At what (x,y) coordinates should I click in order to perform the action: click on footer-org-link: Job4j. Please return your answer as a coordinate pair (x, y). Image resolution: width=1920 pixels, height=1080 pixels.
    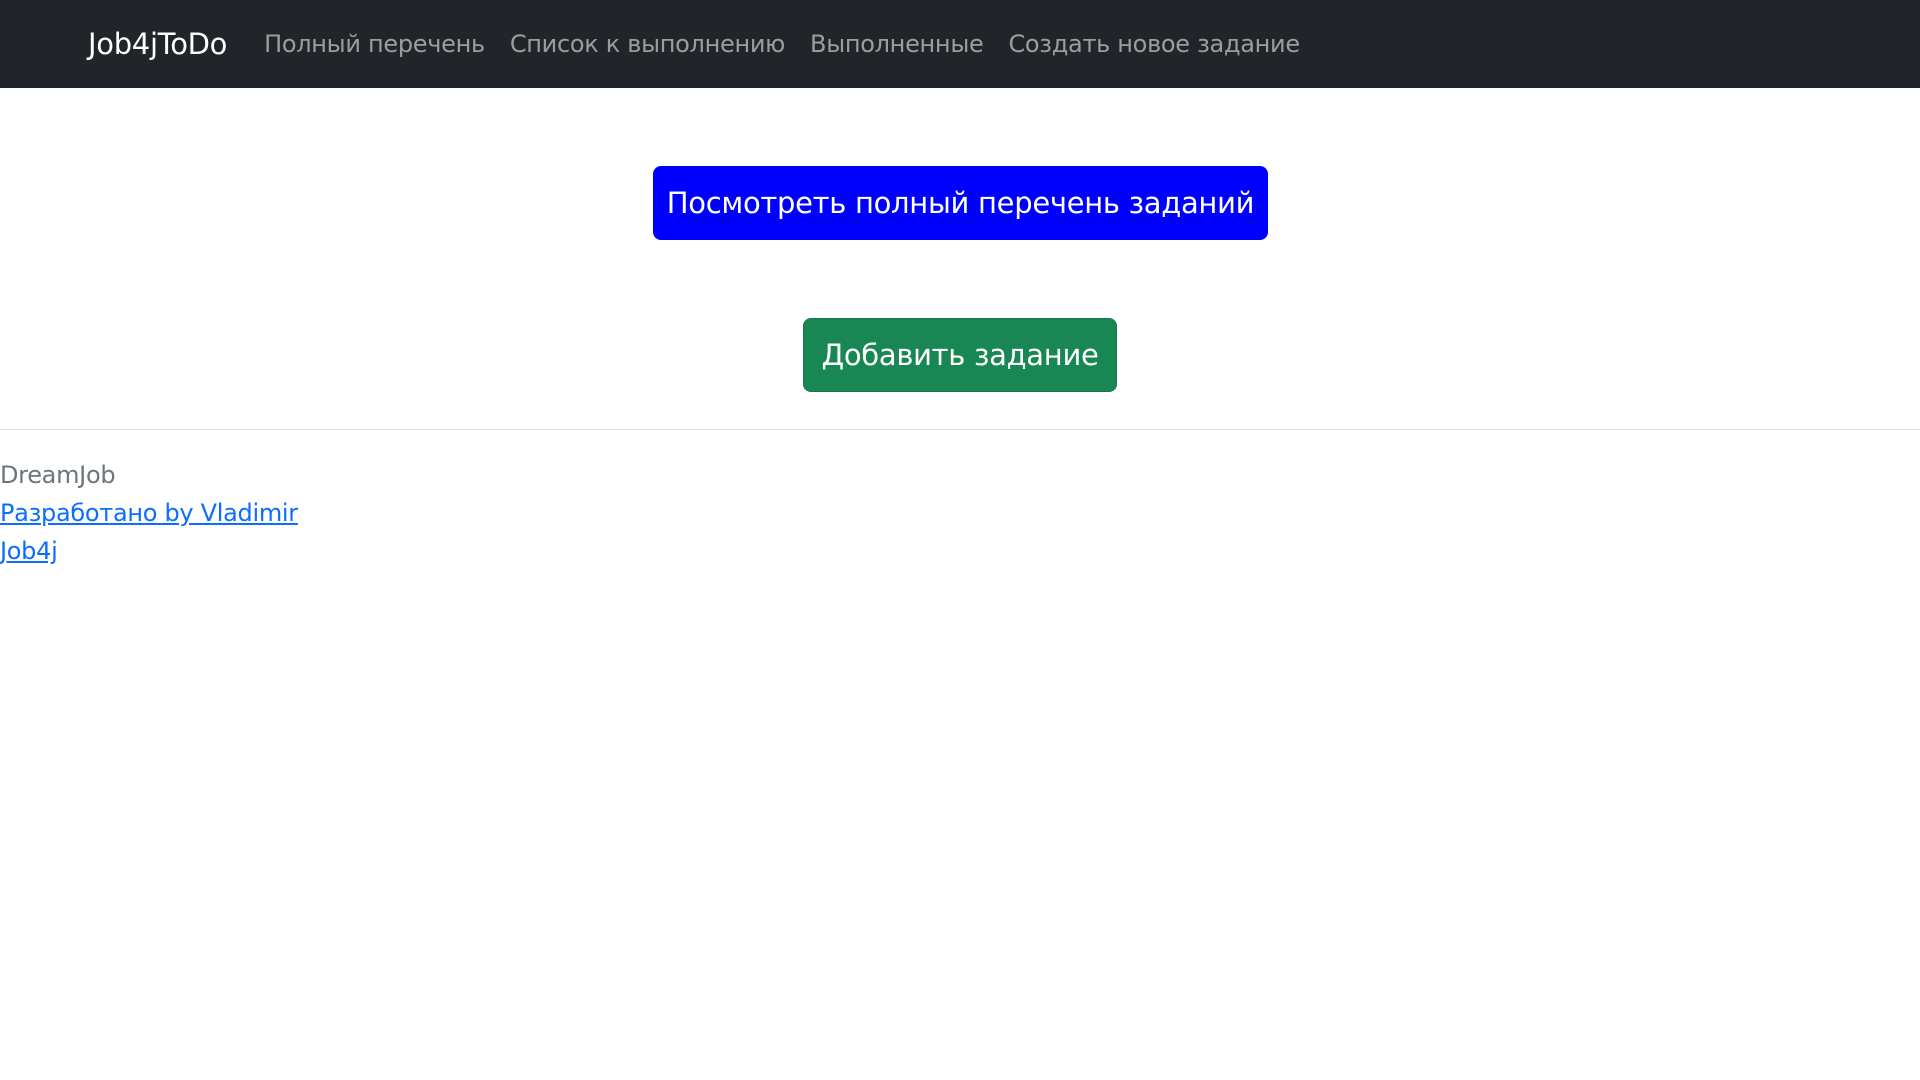
    Looking at the image, I should click on (300, 551).